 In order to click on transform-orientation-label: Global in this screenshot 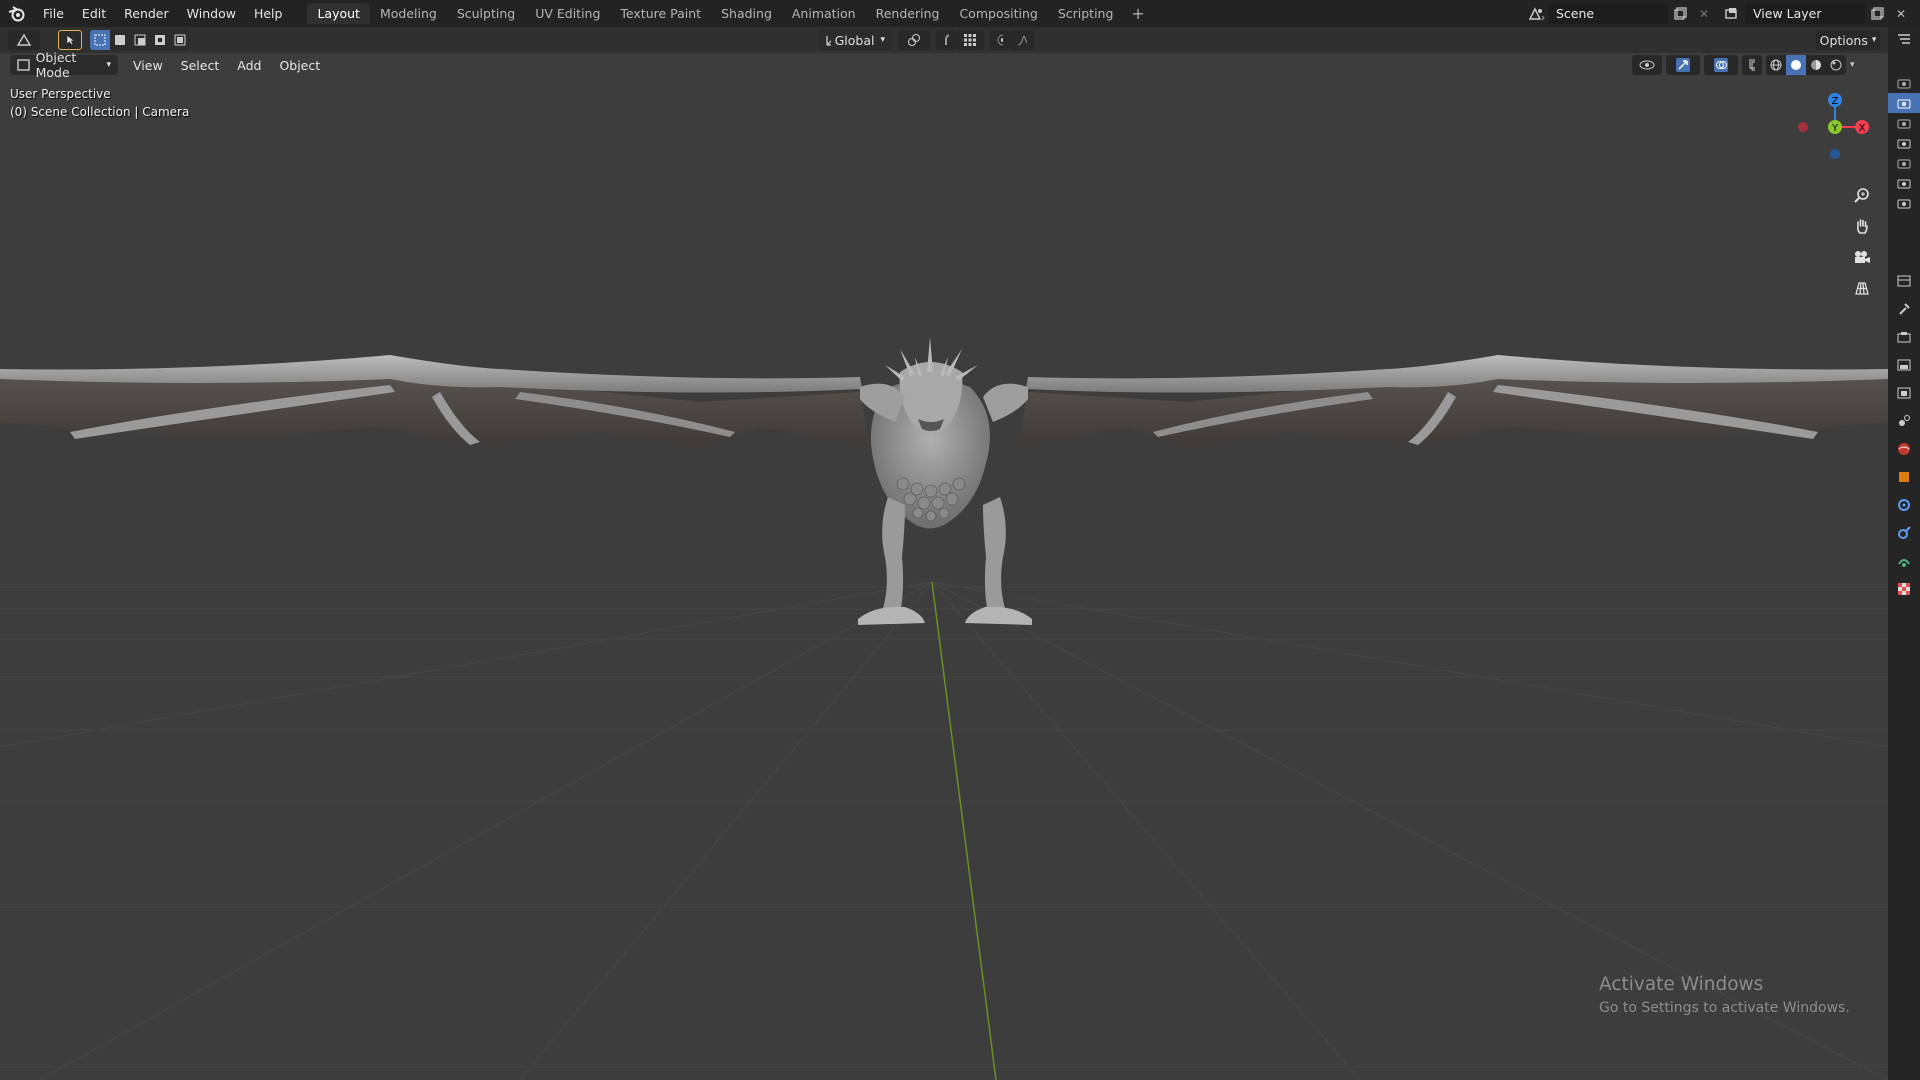, I will do `click(854, 40)`.